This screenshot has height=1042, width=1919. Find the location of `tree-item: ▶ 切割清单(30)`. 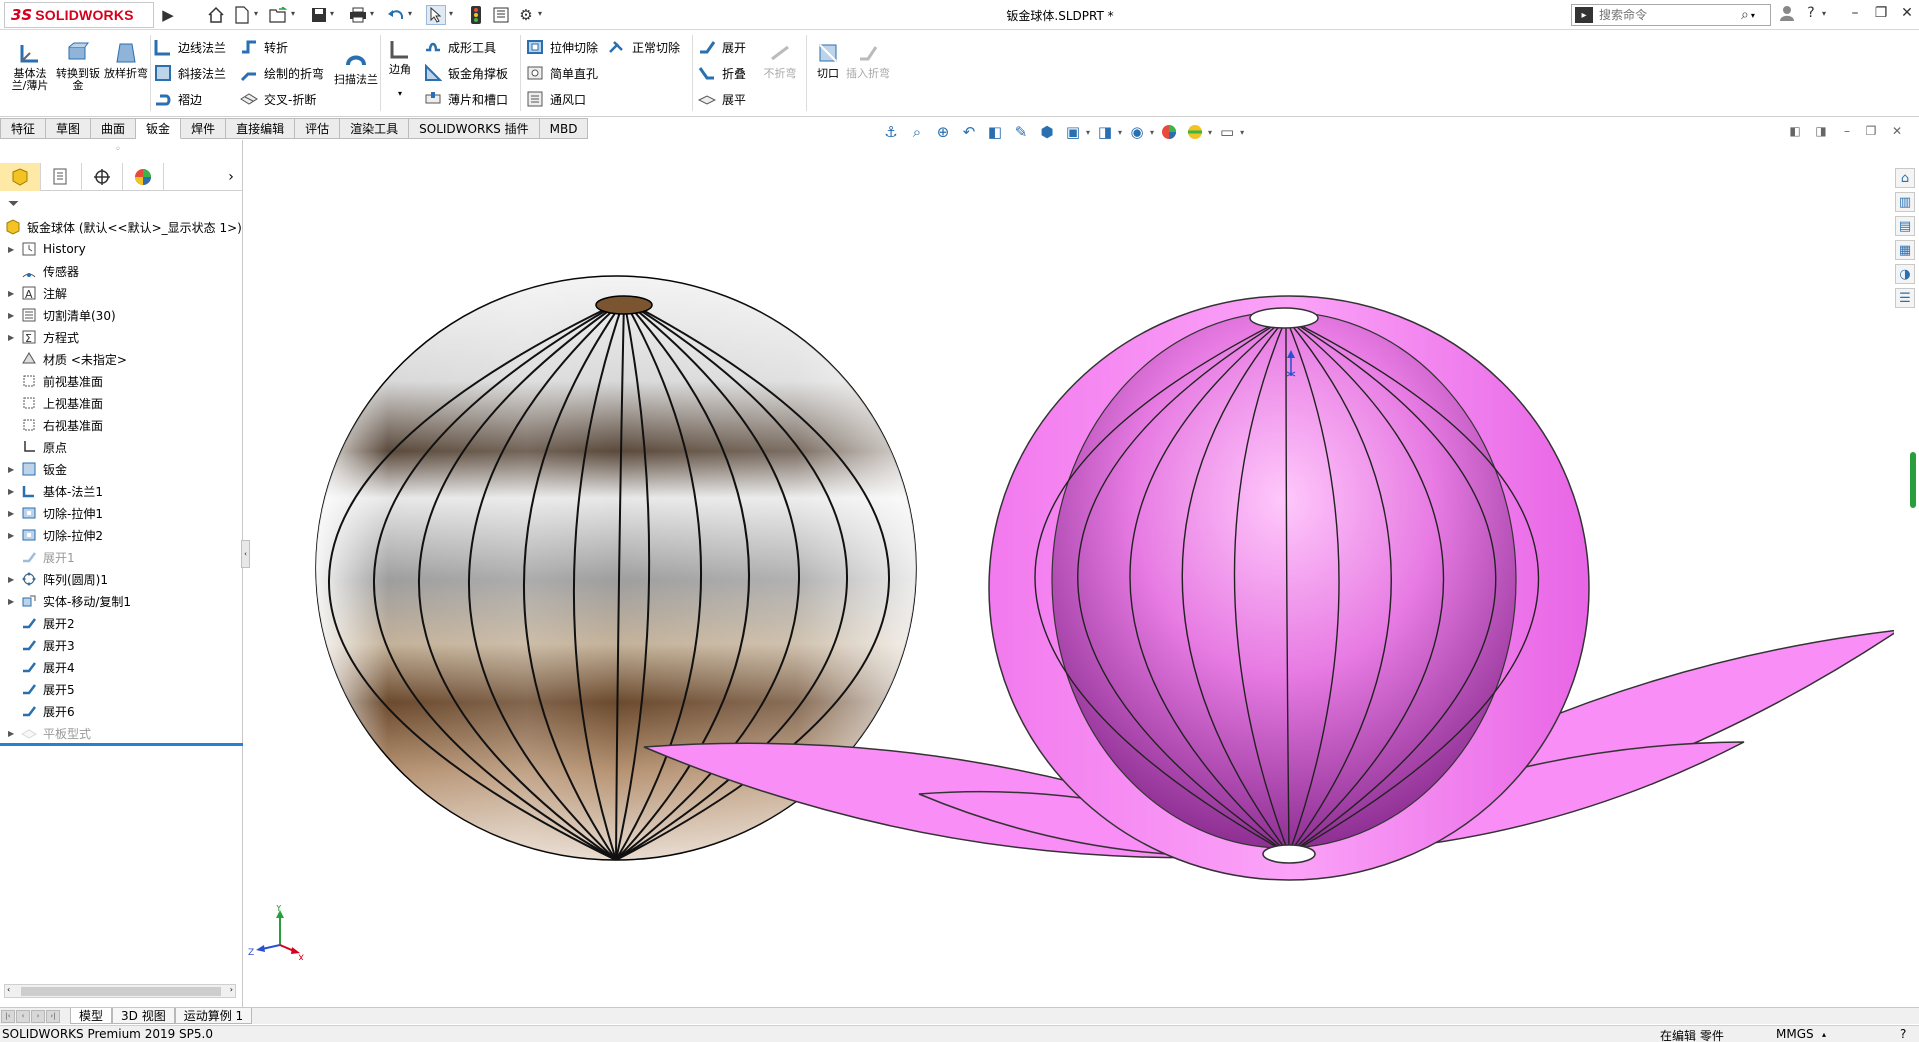

tree-item: ▶ 切割清单(30) is located at coordinates (121, 315).